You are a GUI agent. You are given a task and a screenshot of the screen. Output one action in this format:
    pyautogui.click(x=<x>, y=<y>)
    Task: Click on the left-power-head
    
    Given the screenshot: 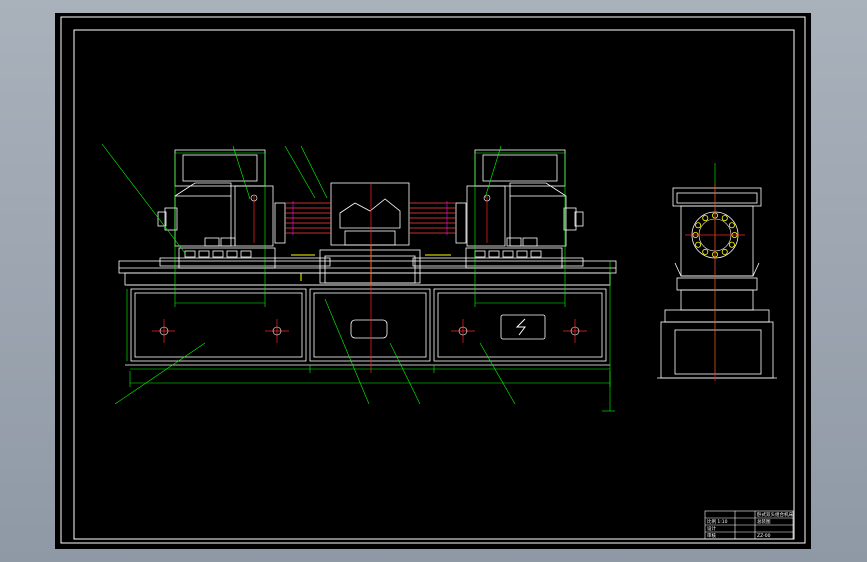 What is the action you would take?
    pyautogui.click(x=221, y=225)
    